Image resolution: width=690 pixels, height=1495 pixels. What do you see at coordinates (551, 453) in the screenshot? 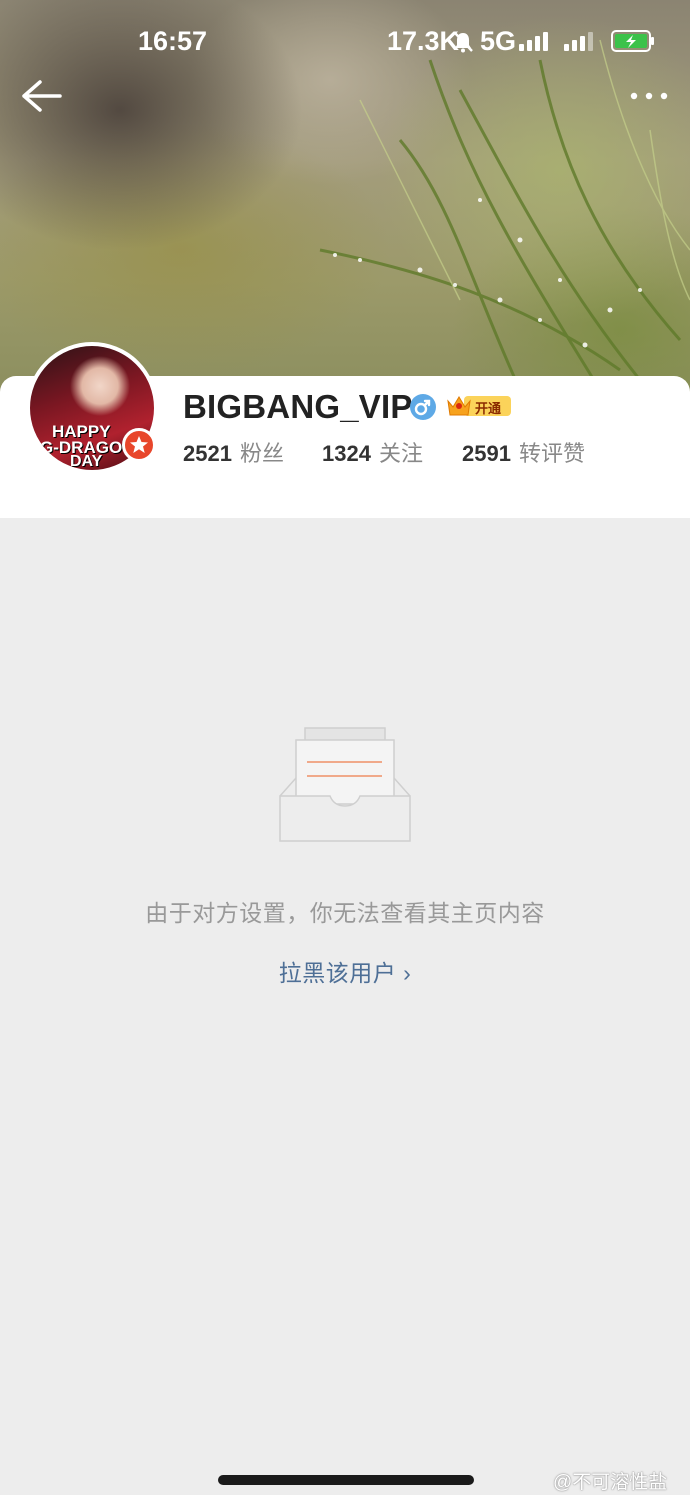
I see `interactions-label: 转评赞` at bounding box center [551, 453].